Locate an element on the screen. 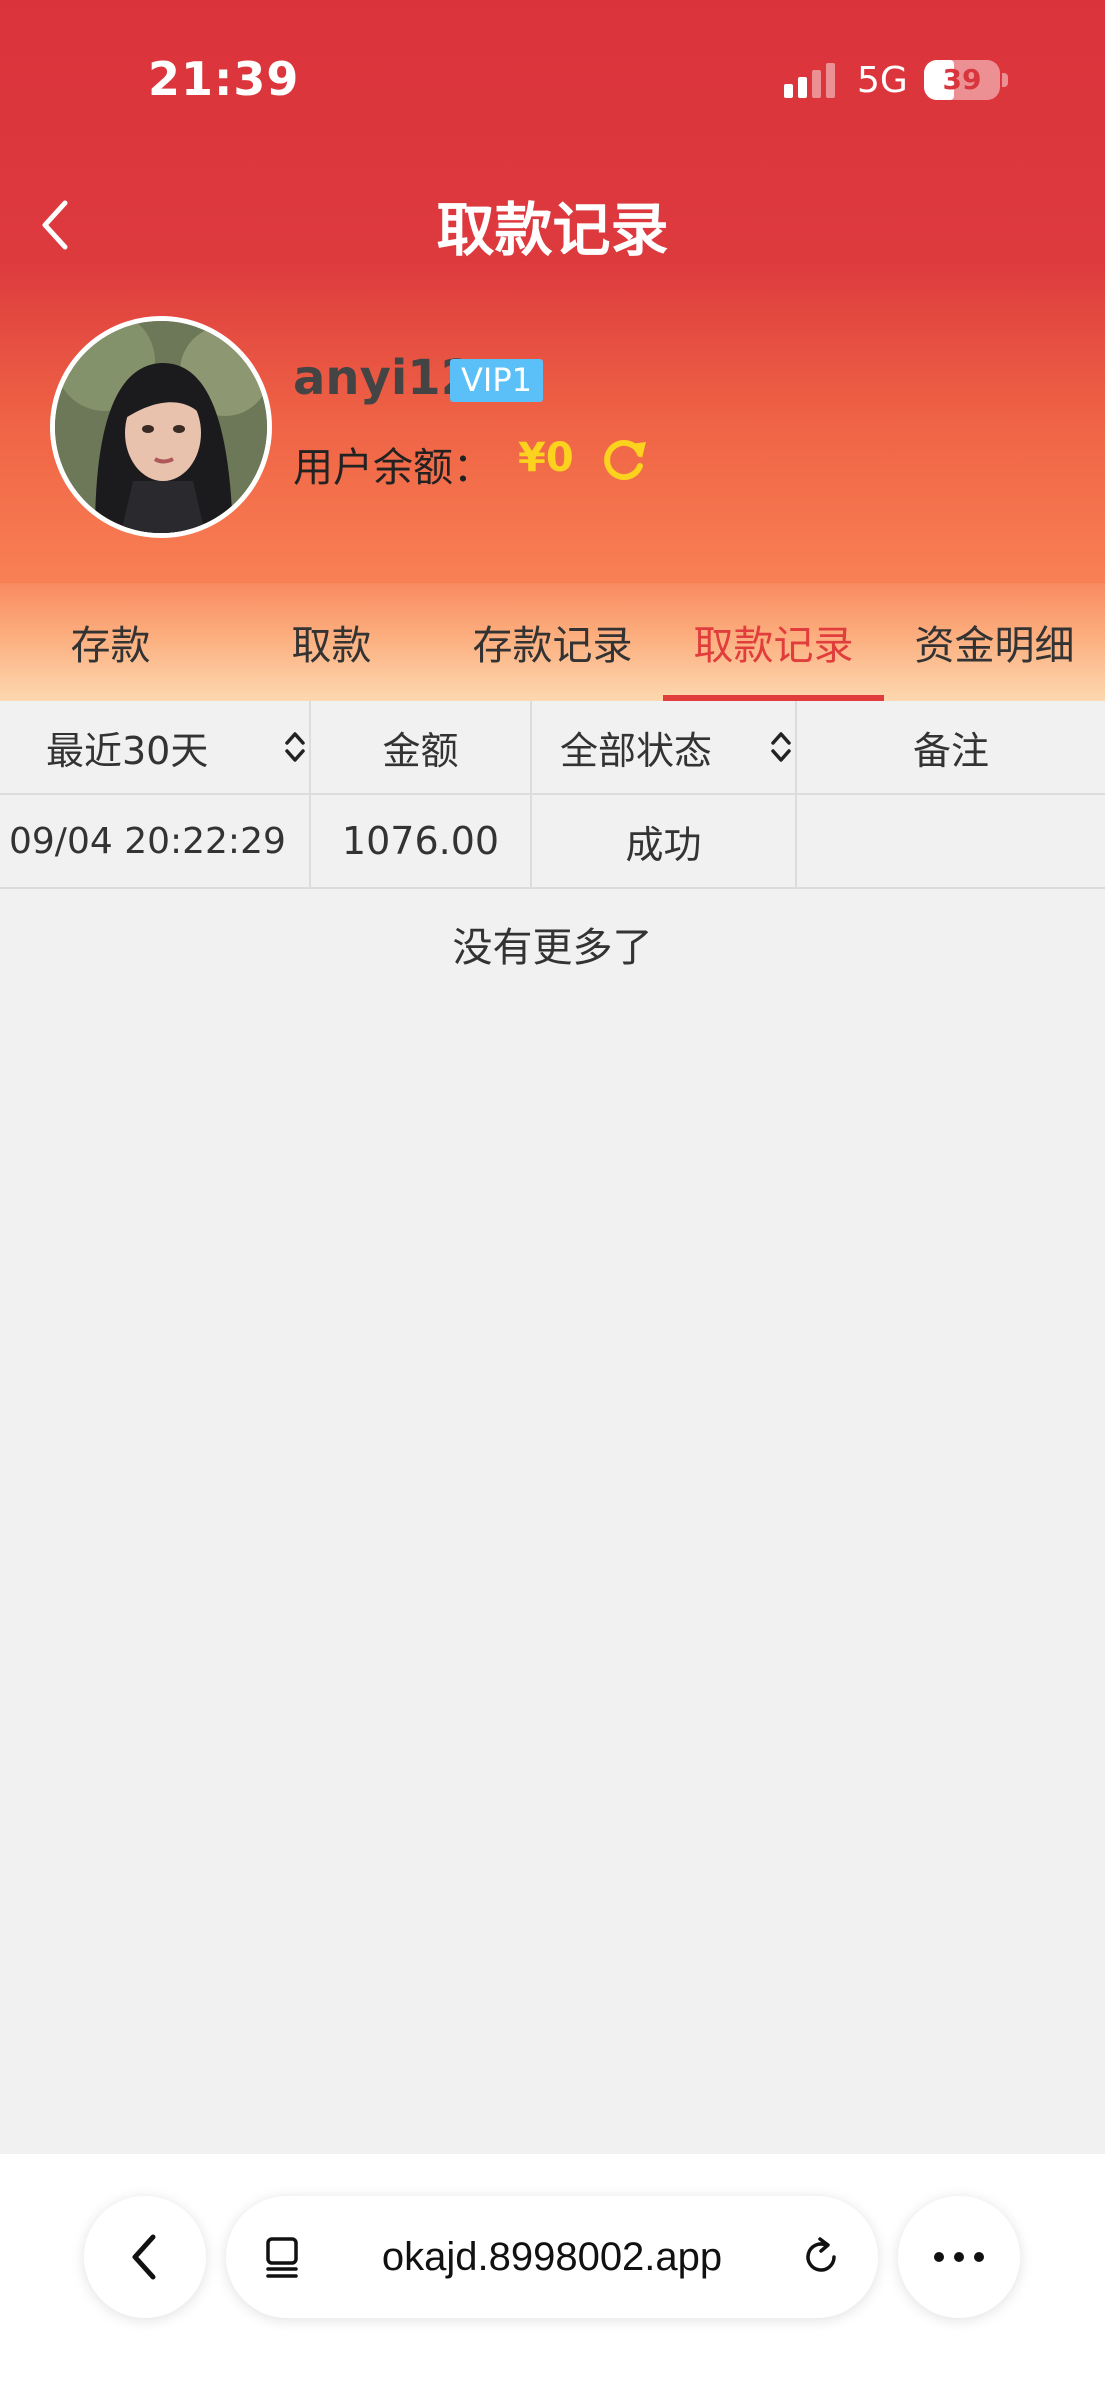  record-status: 成功 is located at coordinates (664, 841).